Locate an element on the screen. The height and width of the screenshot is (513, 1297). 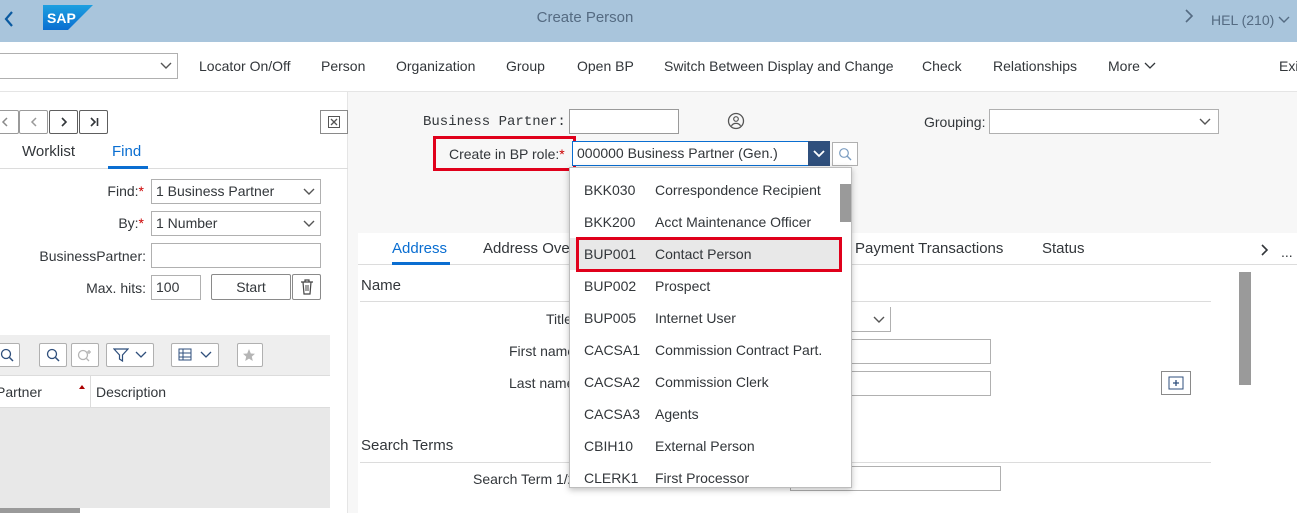
grouping-select is located at coordinates (1104, 121).